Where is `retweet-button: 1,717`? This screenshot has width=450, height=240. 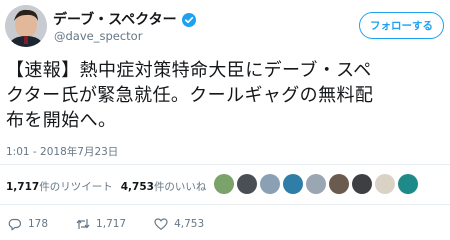
retweet-button: 1,717 is located at coordinates (101, 224).